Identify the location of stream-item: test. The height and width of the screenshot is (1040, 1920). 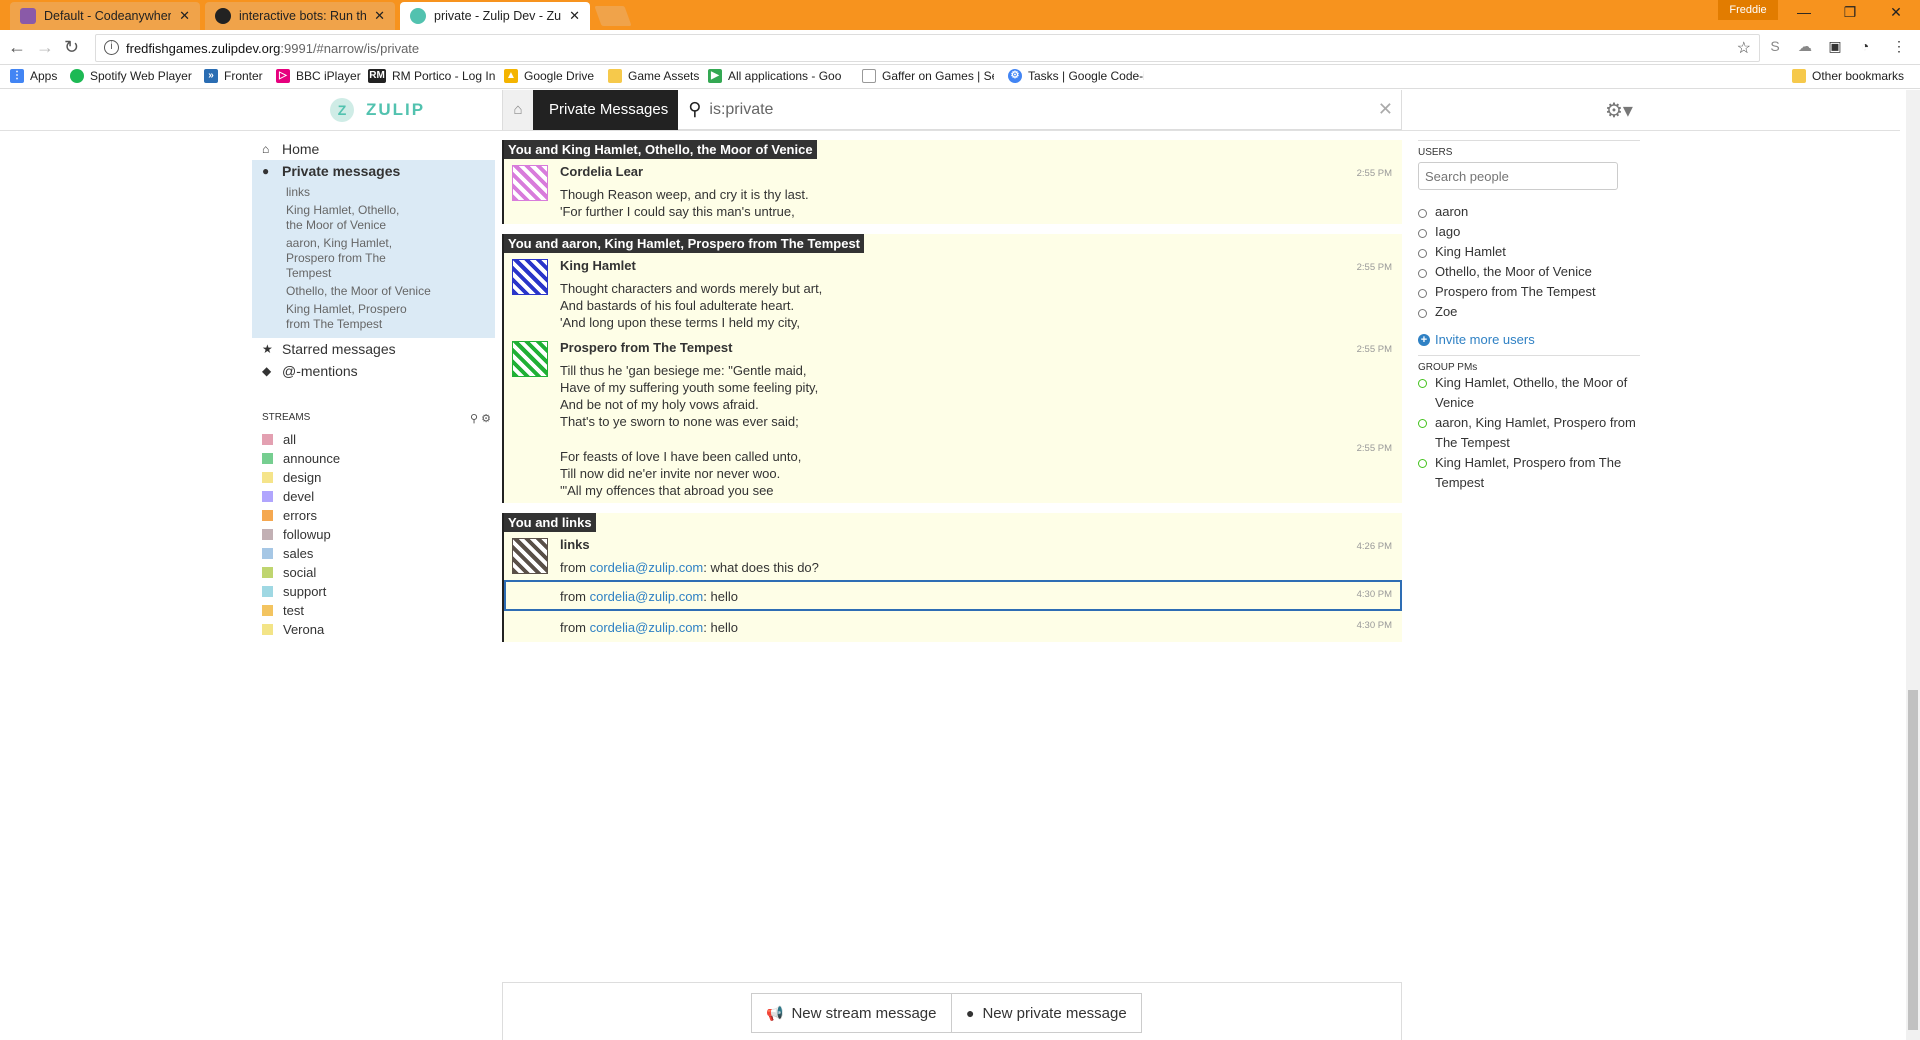
(373, 610).